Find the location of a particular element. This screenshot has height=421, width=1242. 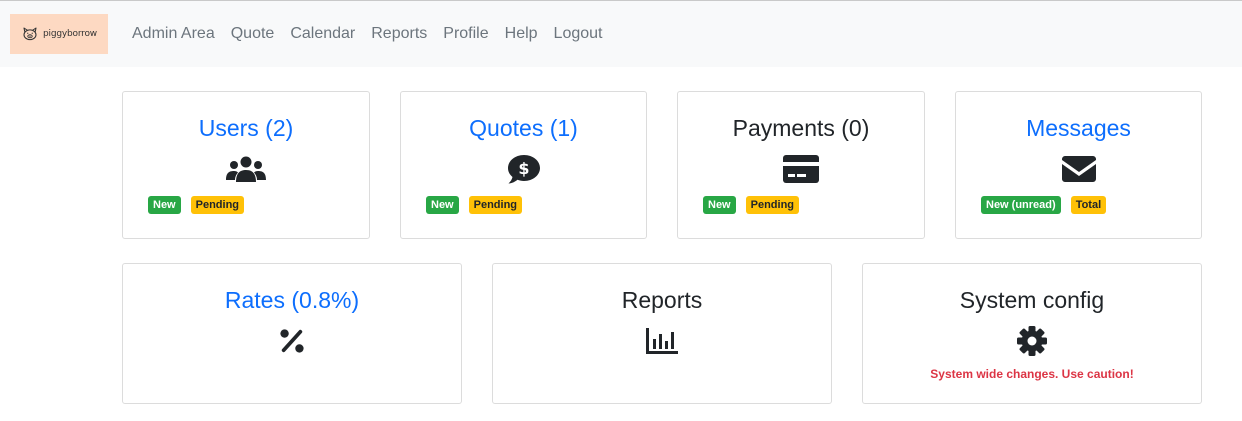

reports-title: Reports is located at coordinates (662, 300).